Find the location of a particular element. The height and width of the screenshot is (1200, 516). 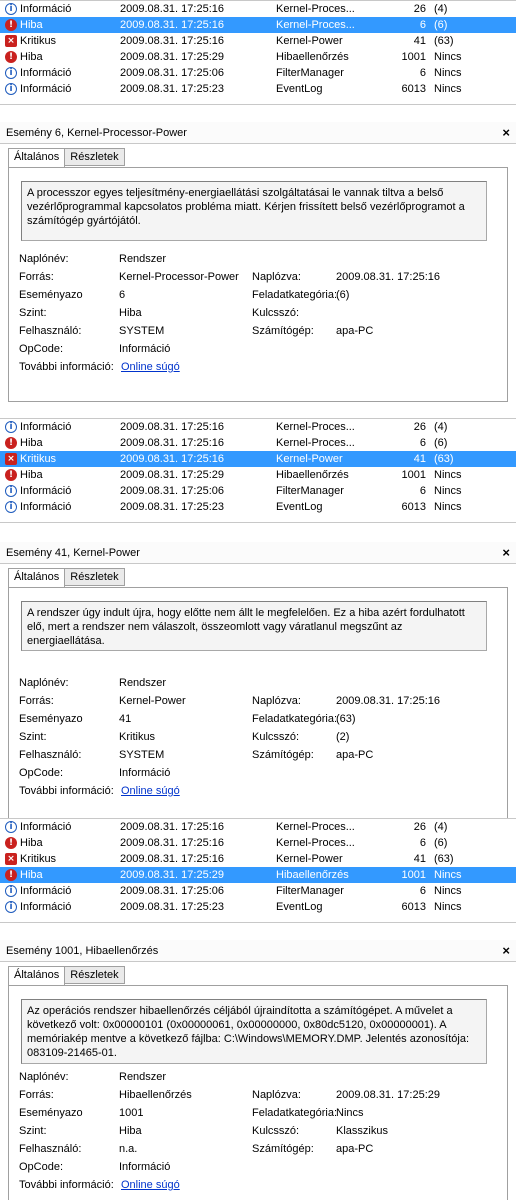

source-value: Kernel-Power is located at coordinates (152, 701).